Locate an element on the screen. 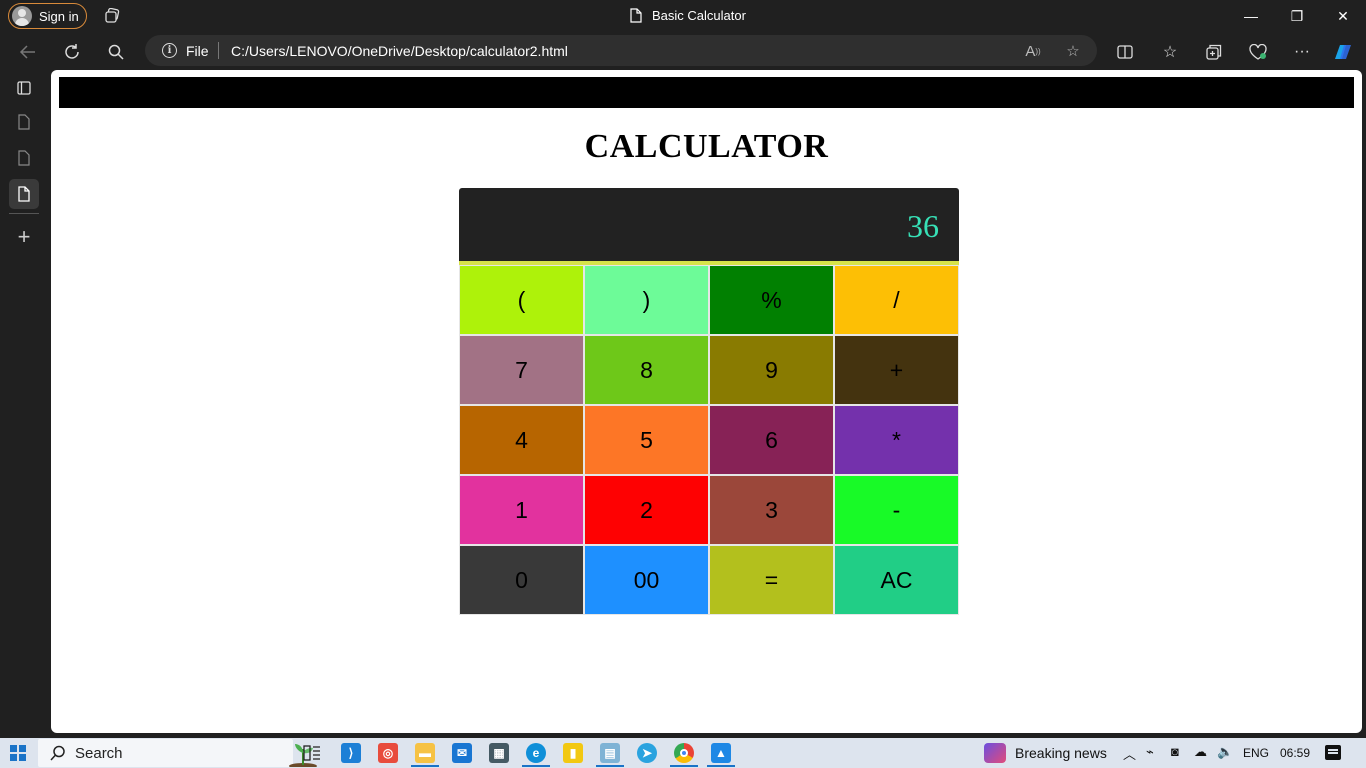 Image resolution: width=1366 pixels, height=768 pixels. calculator-key: 2 is located at coordinates (646, 510).